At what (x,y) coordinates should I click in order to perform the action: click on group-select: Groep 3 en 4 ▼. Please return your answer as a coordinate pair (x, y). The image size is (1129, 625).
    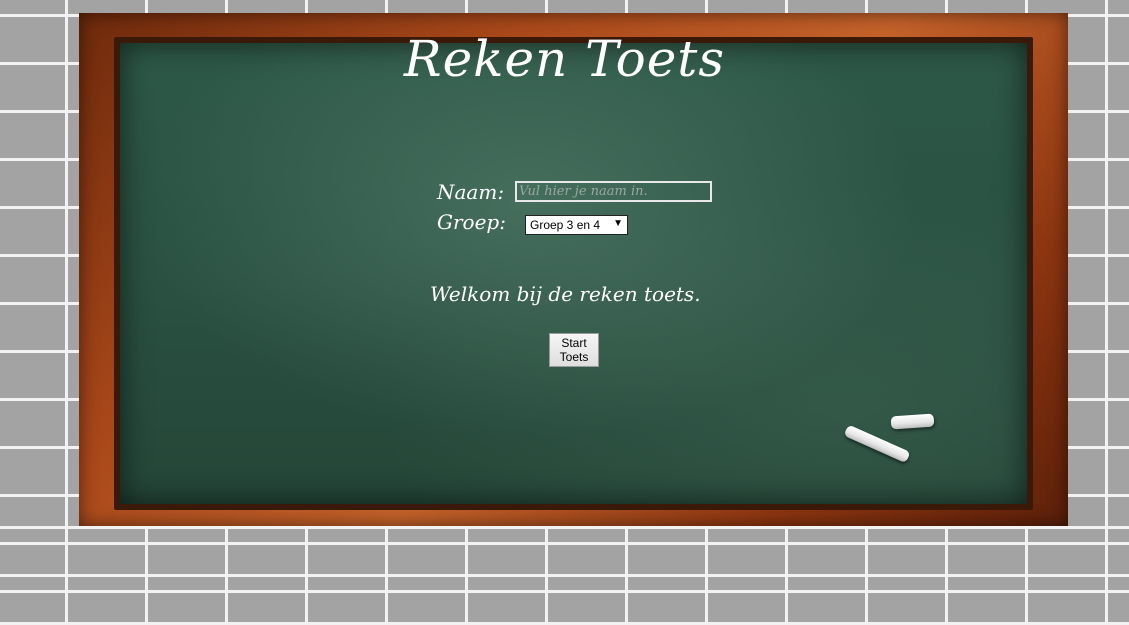
    Looking at the image, I should click on (576, 225).